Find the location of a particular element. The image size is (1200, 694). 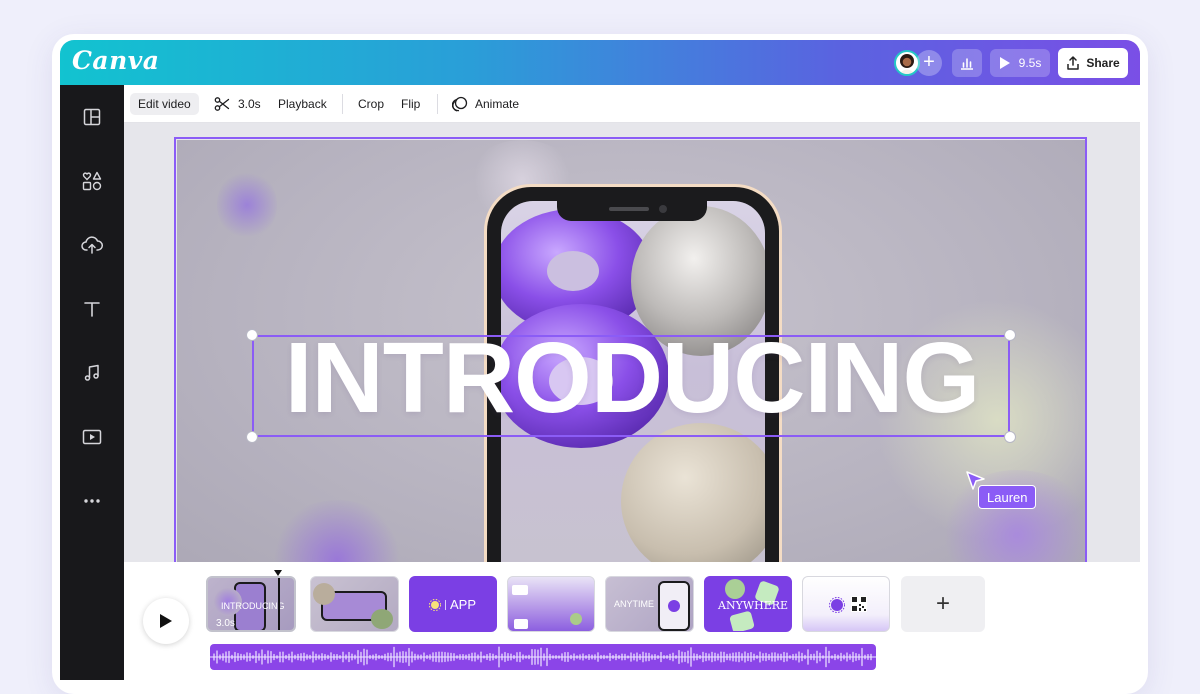

cloud-upload-icon is located at coordinates (92, 245).